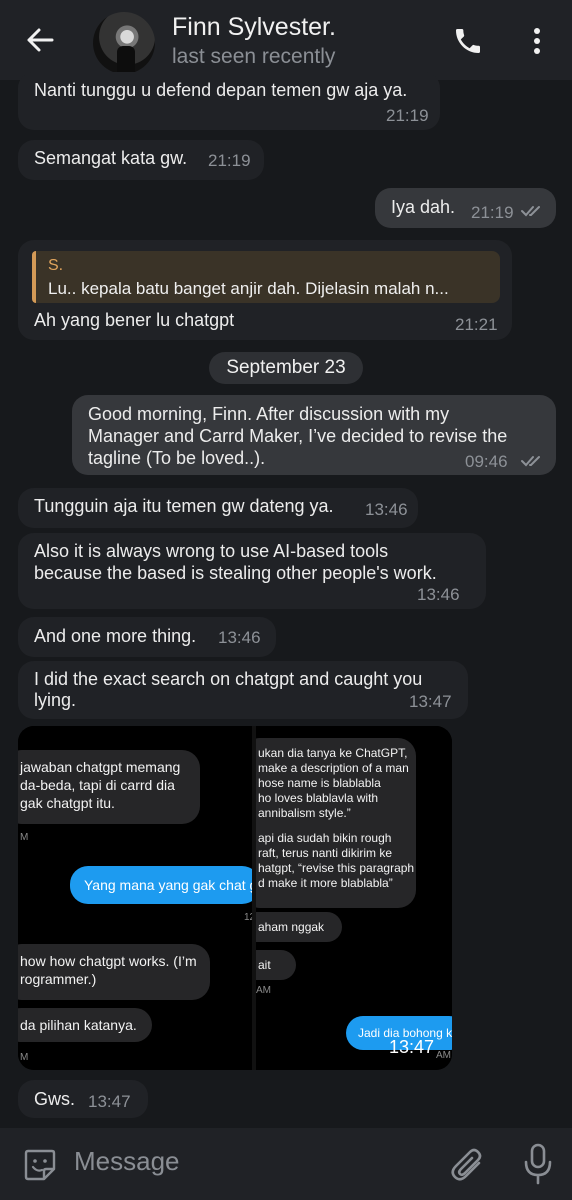 Image resolution: width=572 pixels, height=1200 pixels. Describe the element at coordinates (111, 158) in the screenshot. I see `message-text: Semangat kata gw.` at that location.